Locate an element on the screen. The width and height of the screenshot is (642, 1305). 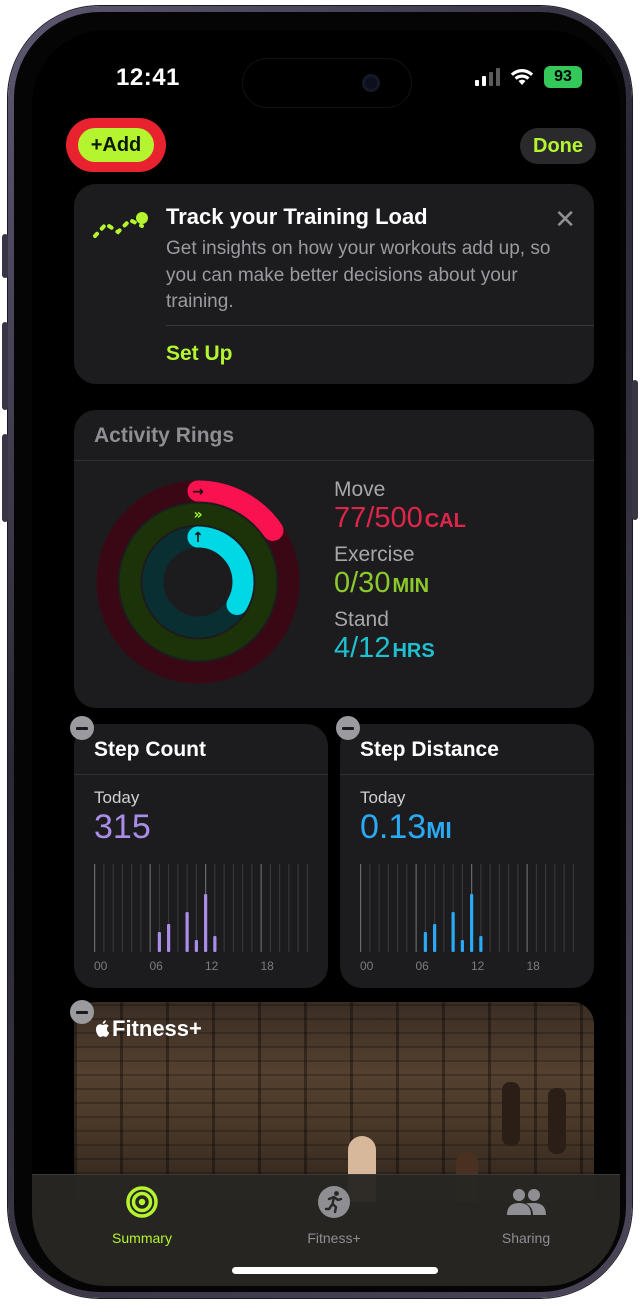
fitness-plus-text: Fitness+ is located at coordinates (157, 1028).